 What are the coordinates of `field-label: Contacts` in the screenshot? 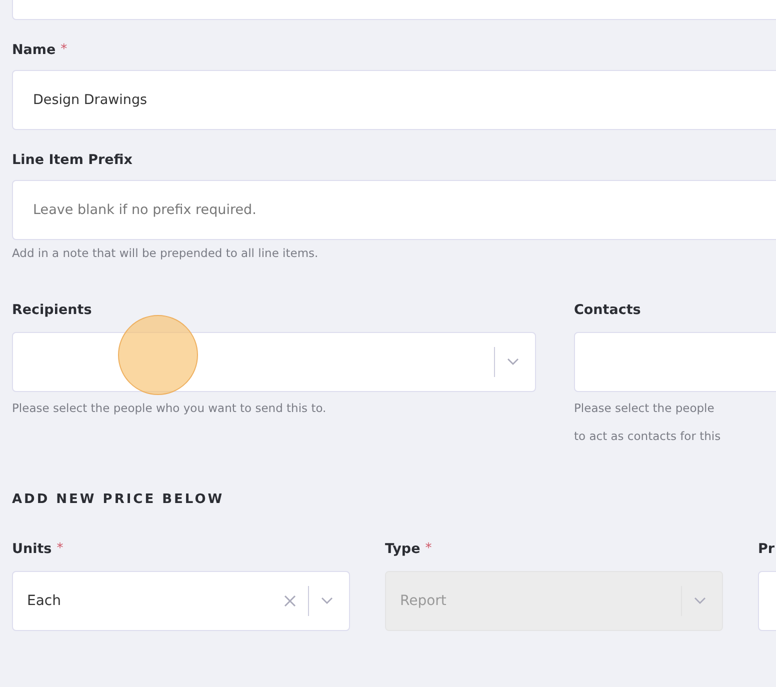 It's located at (608, 311).